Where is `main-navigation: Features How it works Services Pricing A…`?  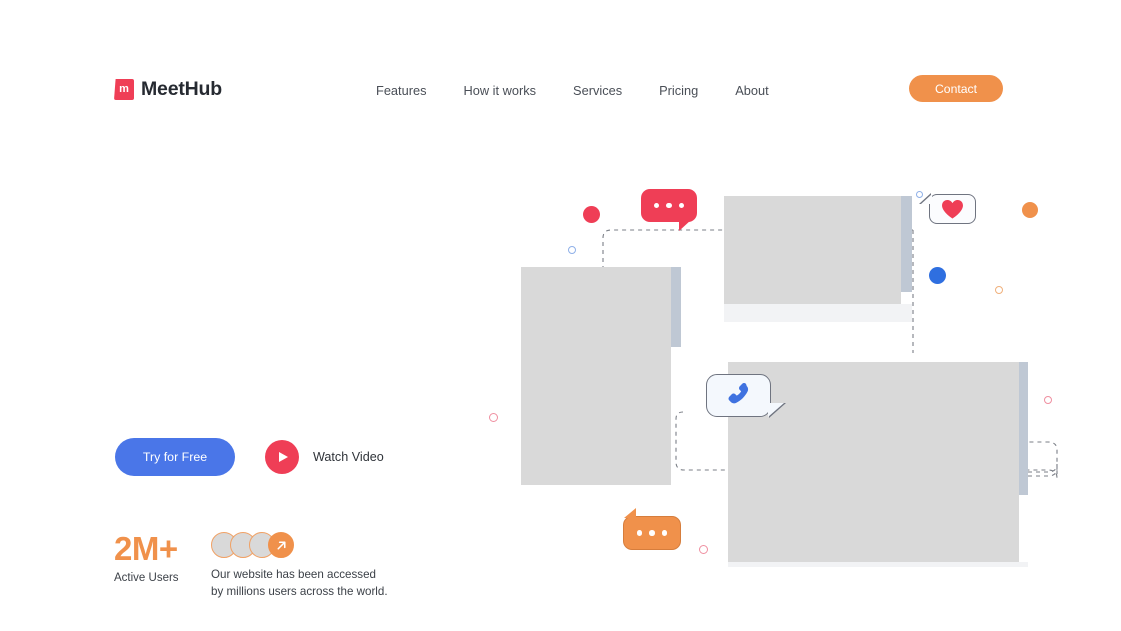 main-navigation: Features How it works Services Pricing A… is located at coordinates (572, 90).